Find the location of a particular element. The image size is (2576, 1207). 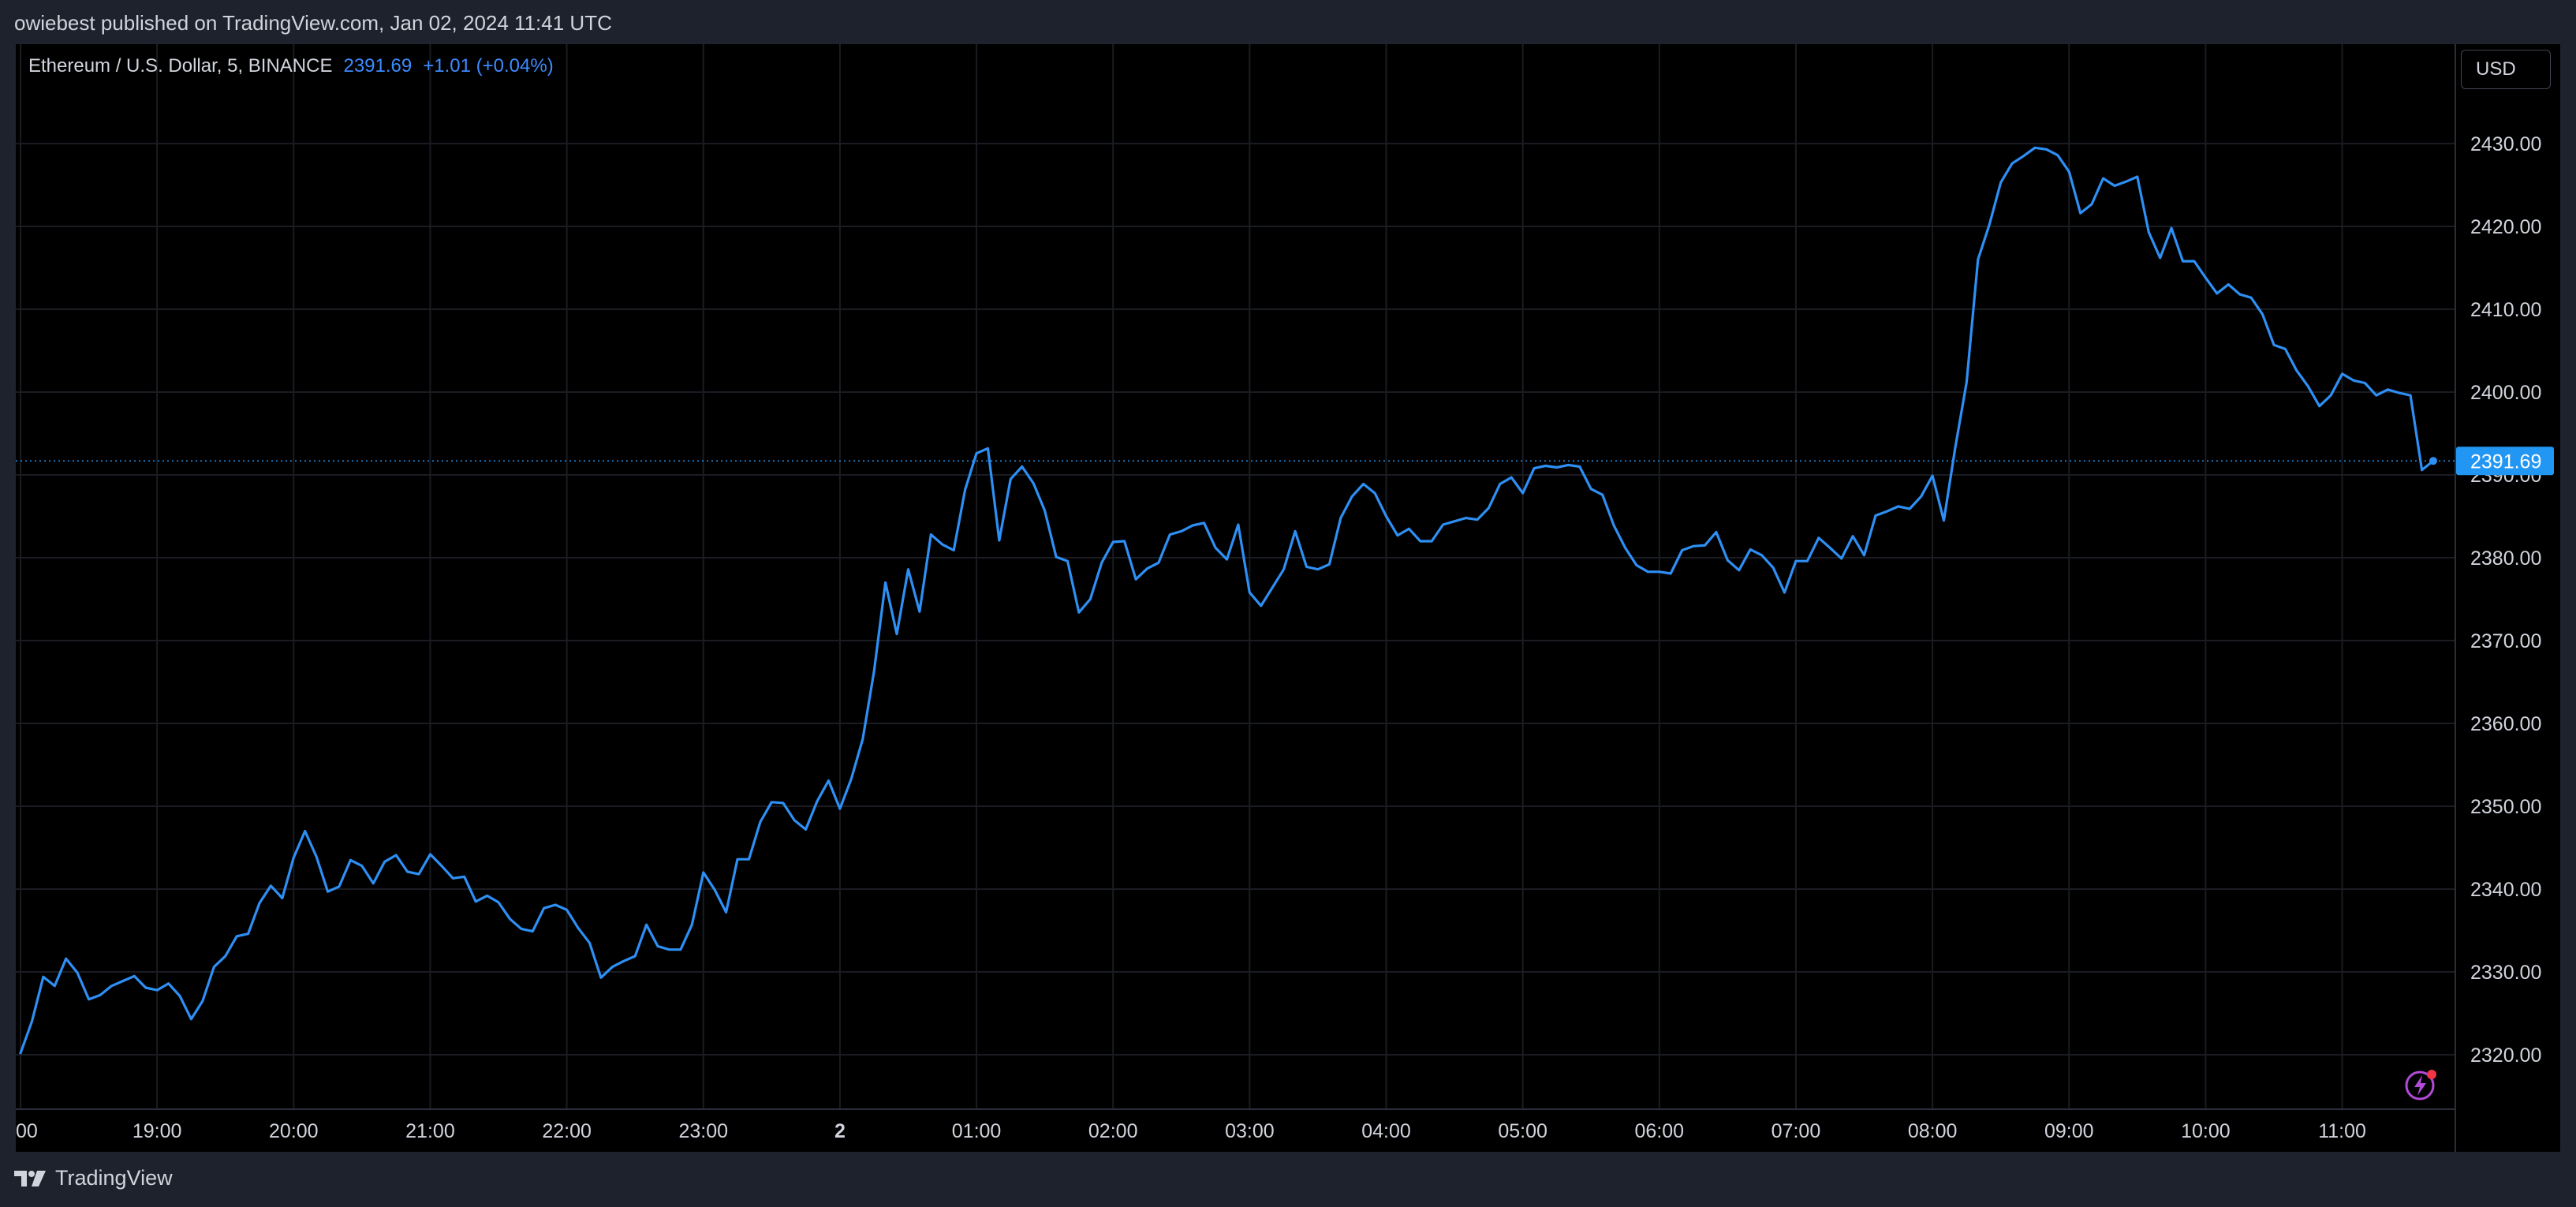

tradingview-logo: TradingView is located at coordinates (93, 1178).